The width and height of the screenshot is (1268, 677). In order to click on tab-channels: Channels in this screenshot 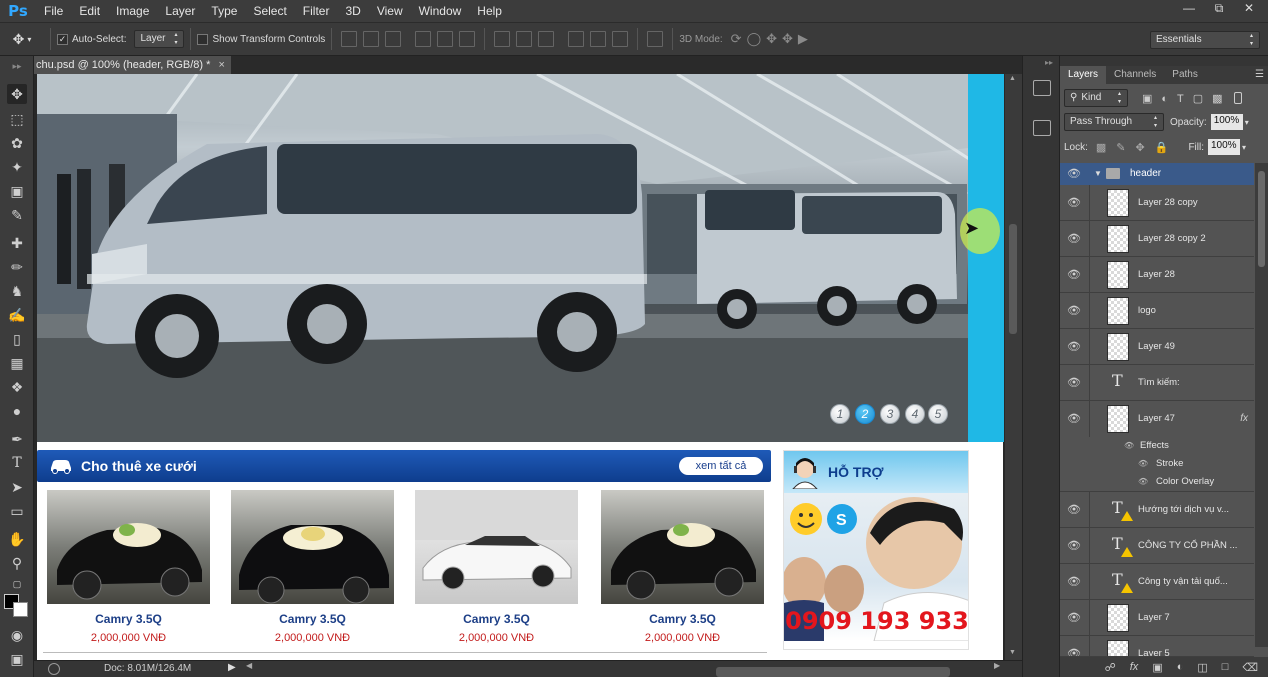, I will do `click(1135, 75)`.